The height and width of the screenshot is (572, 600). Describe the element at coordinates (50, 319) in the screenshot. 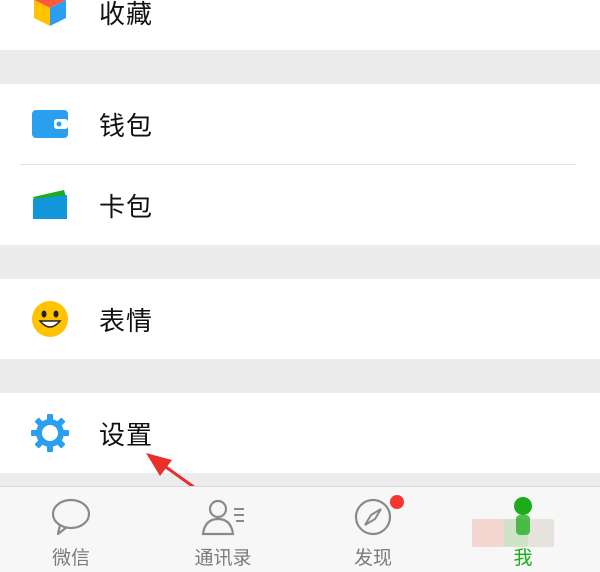

I see `smiley-icon` at that location.